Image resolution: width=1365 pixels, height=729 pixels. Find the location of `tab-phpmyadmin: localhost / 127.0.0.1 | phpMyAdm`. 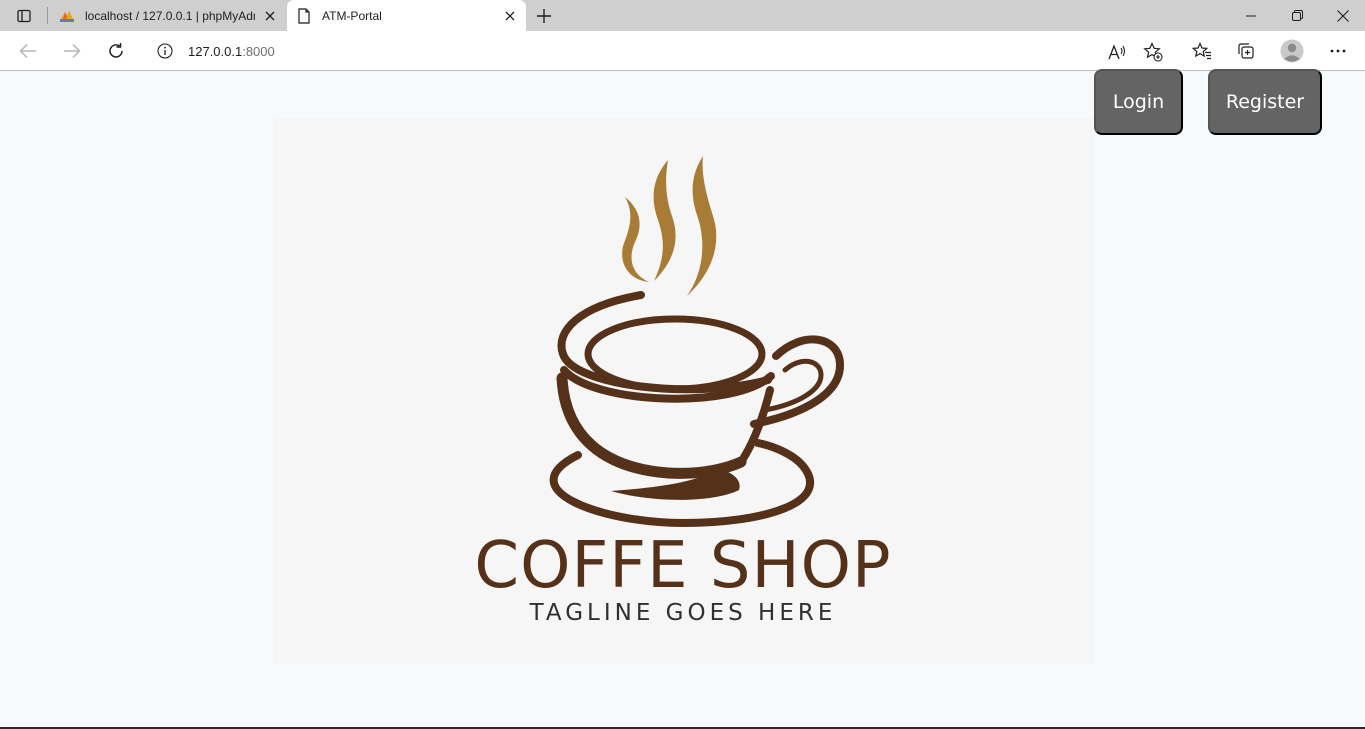

tab-phpmyadmin: localhost / 127.0.0.1 | phpMyAdm is located at coordinates (168, 15).